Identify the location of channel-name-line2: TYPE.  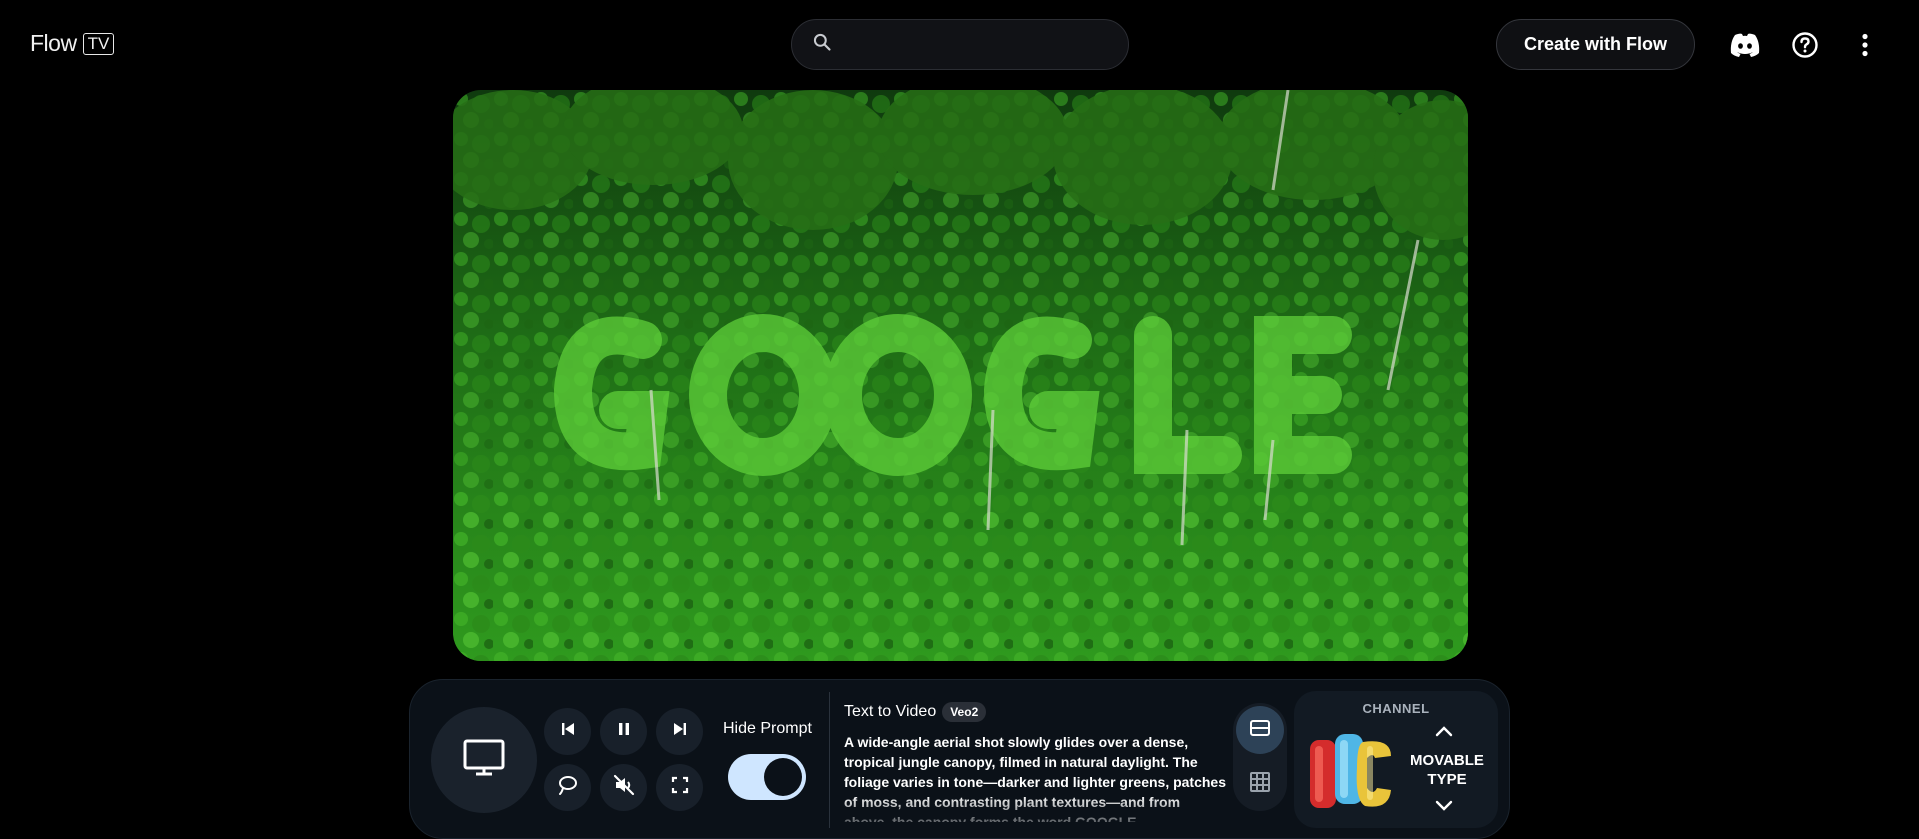
(1447, 779).